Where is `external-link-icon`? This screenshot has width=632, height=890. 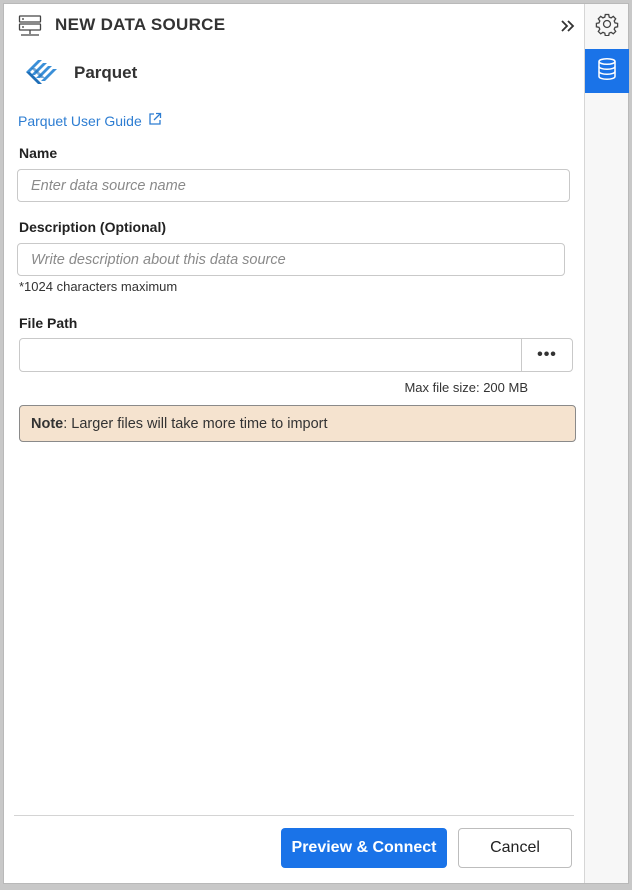
external-link-icon is located at coordinates (155, 120).